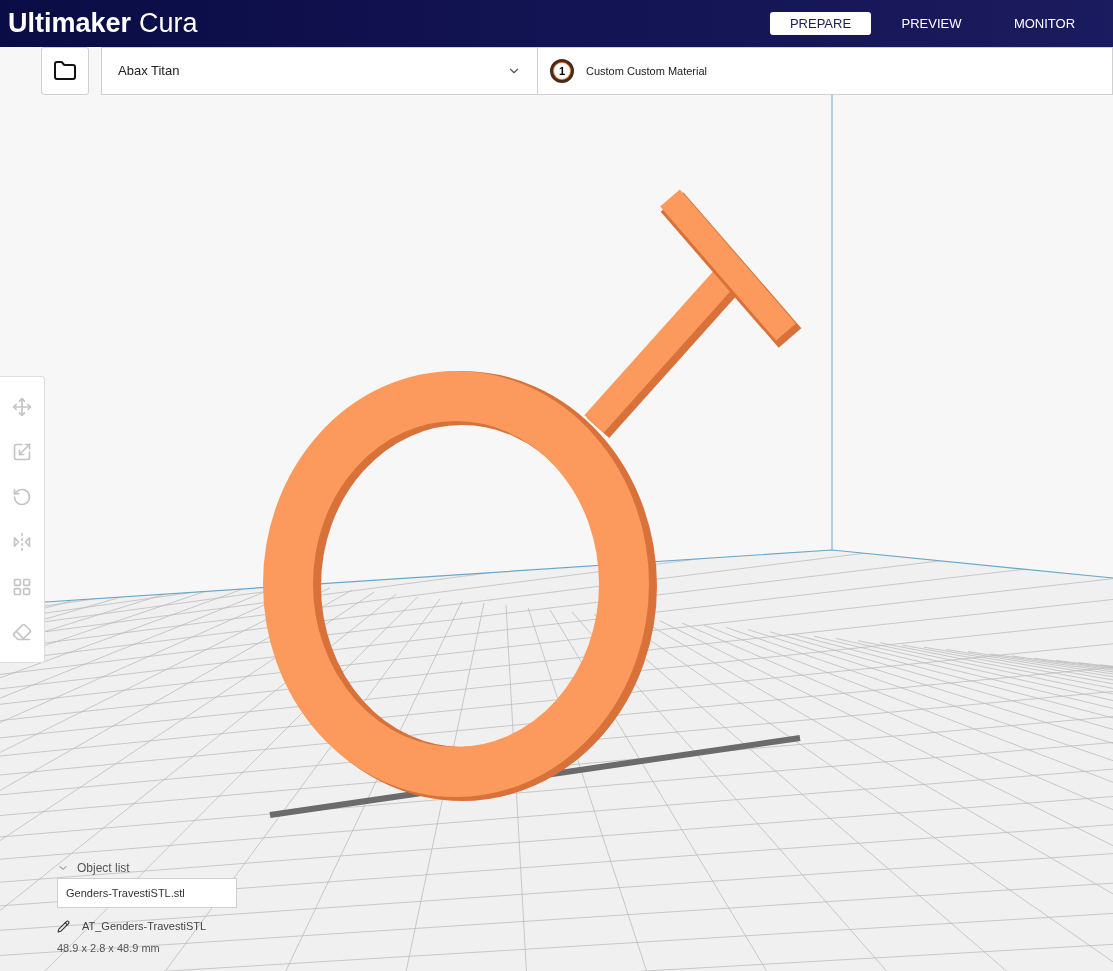 The width and height of the screenshot is (1113, 971). I want to click on stage-tab: MONITOR, so click(1044, 23).